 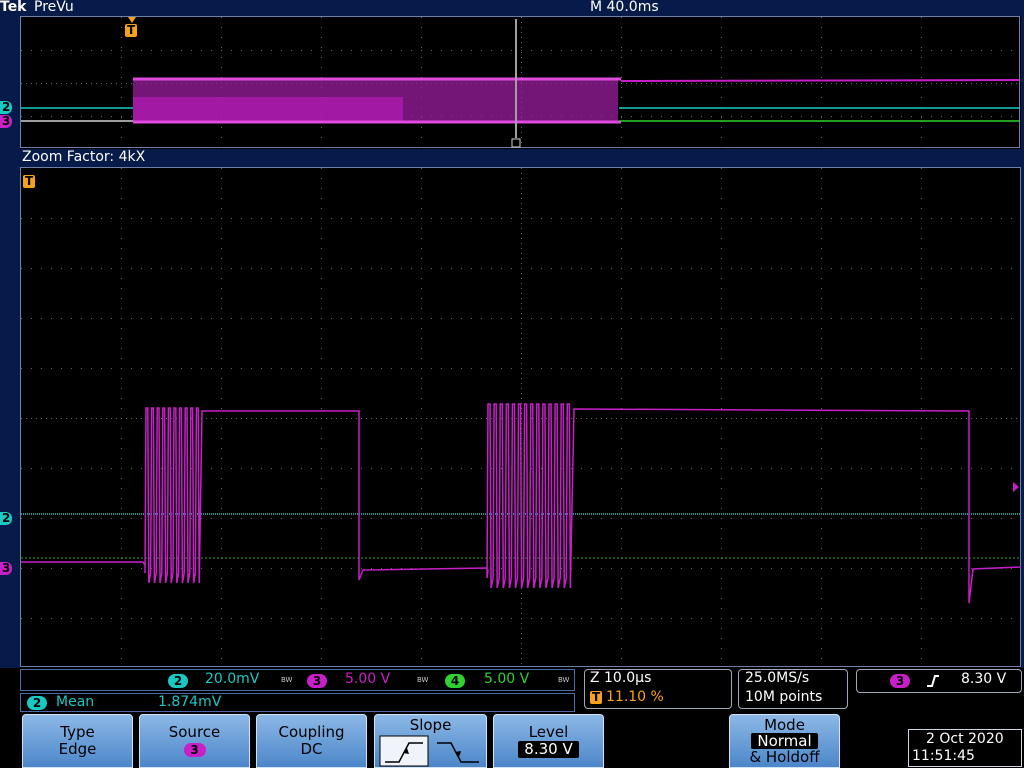 What do you see at coordinates (178, 681) in the screenshot?
I see `ch2-readout-badge: 2` at bounding box center [178, 681].